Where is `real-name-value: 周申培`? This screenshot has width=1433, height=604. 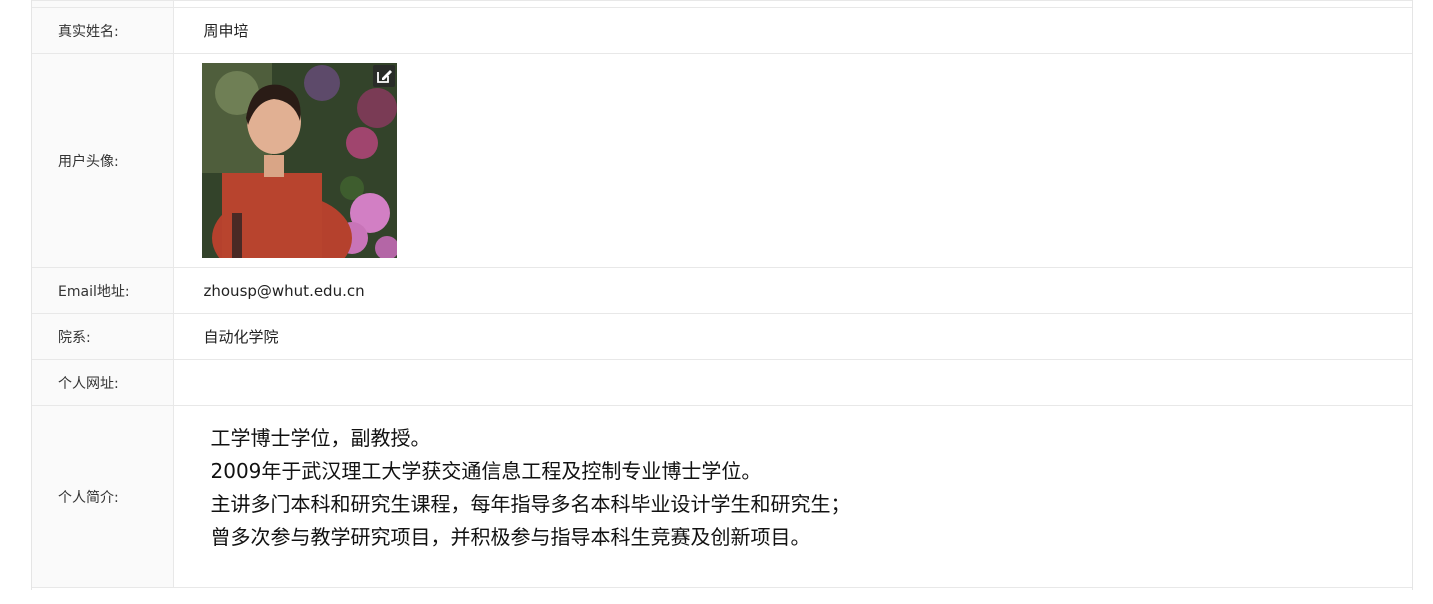 real-name-value: 周申培 is located at coordinates (792, 30).